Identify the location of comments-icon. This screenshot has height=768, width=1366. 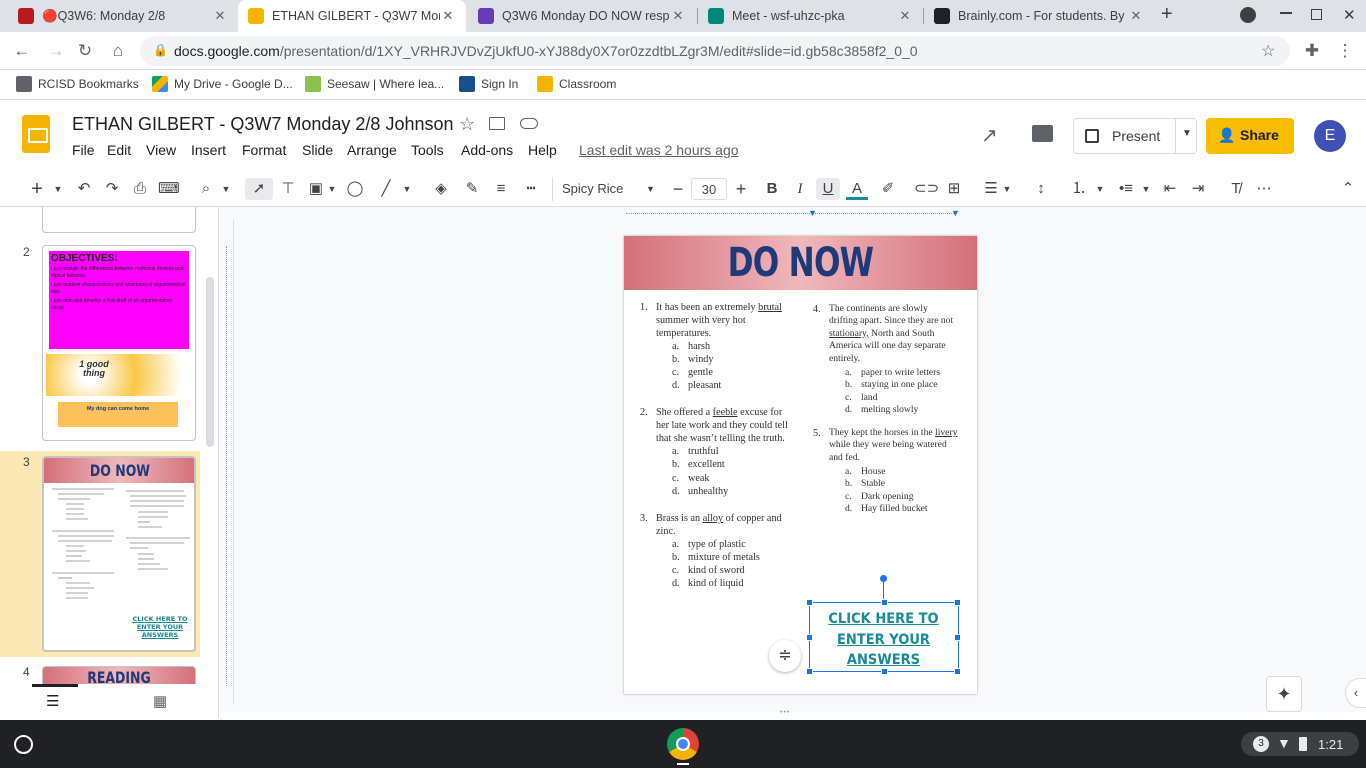
(1042, 133).